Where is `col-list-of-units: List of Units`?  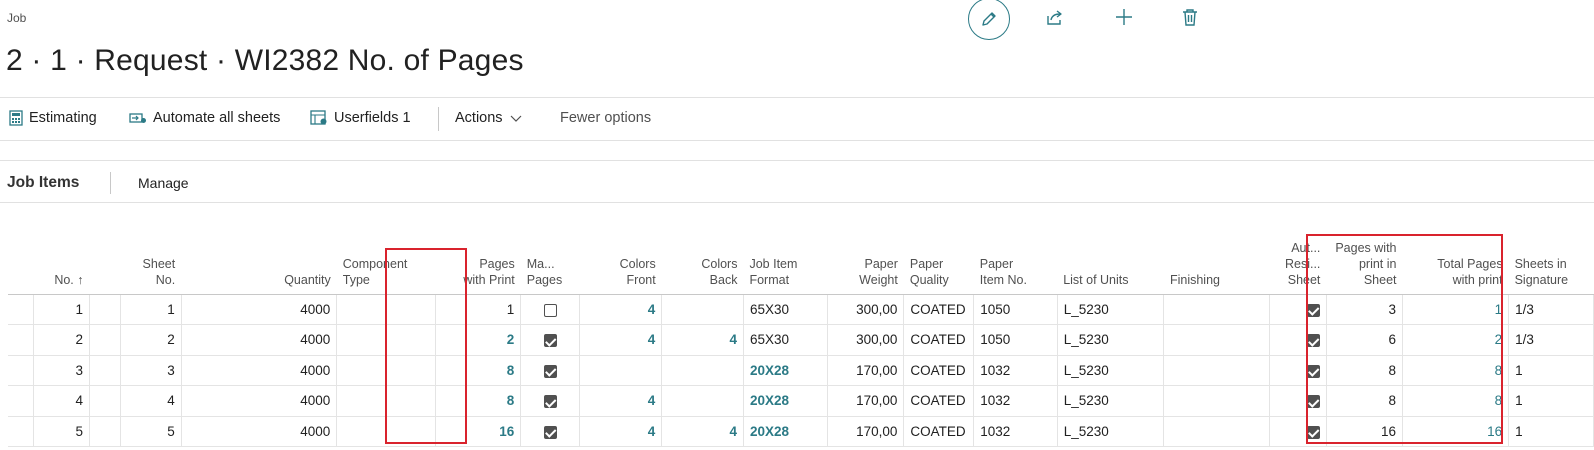
col-list-of-units: List of Units is located at coordinates (1110, 249).